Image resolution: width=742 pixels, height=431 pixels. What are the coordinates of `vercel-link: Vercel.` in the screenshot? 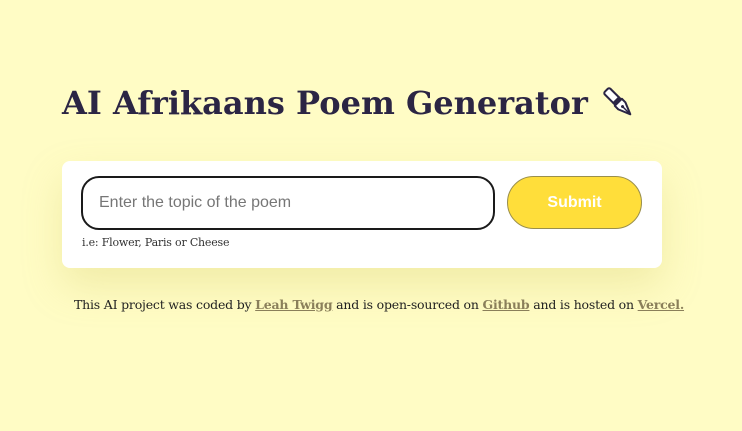 It's located at (661, 304).